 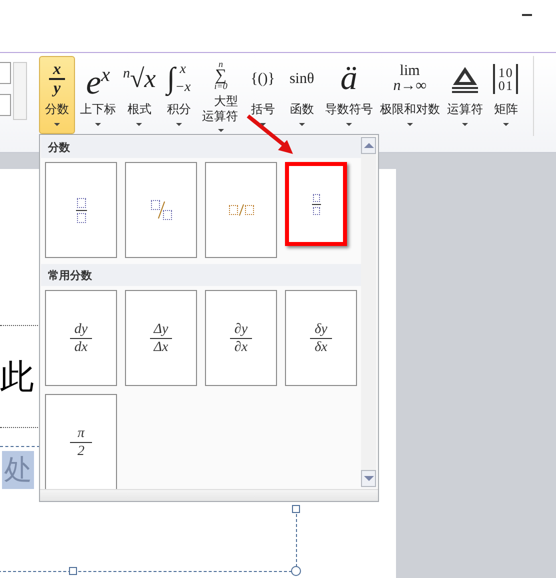 I want to click on gallery-scroll-buttons, so click(x=20, y=91).